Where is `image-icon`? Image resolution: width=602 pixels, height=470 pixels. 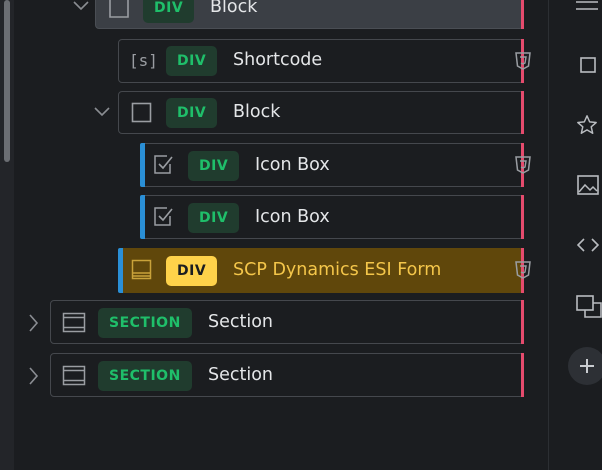
image-icon is located at coordinates (588, 185).